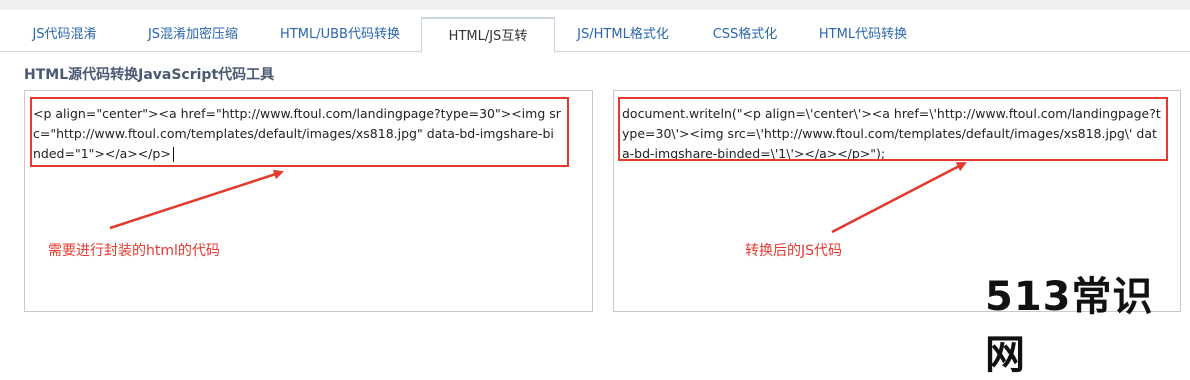 This screenshot has height=380, width=1190. Describe the element at coordinates (134, 251) in the screenshot. I see `annotation-input: 需要进行封装的html的代码` at that location.